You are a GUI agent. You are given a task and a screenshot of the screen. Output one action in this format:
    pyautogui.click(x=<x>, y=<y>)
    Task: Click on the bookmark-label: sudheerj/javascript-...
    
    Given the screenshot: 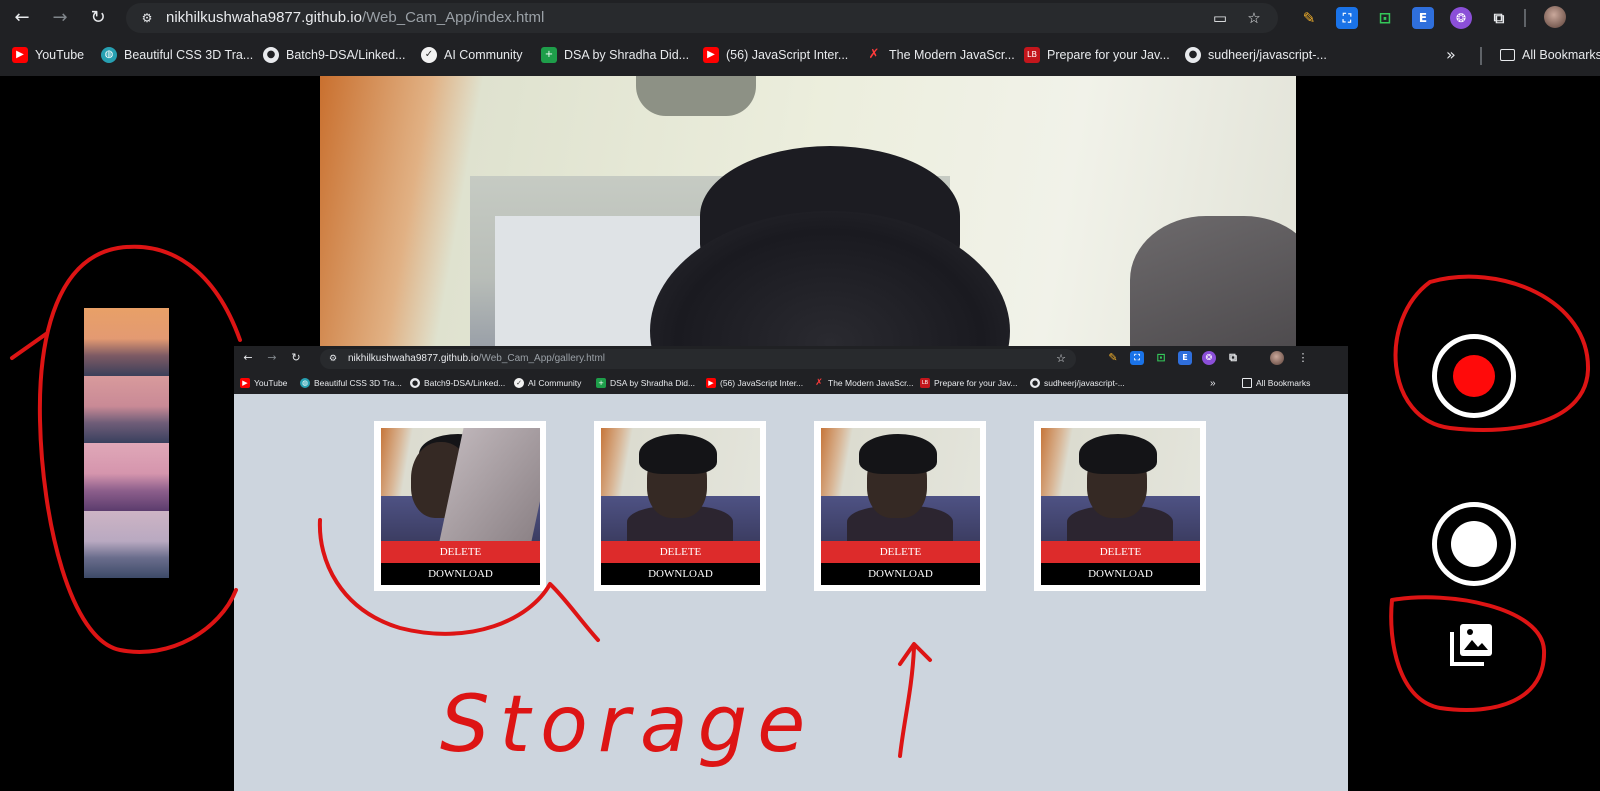 What is the action you would take?
    pyautogui.click(x=1084, y=383)
    